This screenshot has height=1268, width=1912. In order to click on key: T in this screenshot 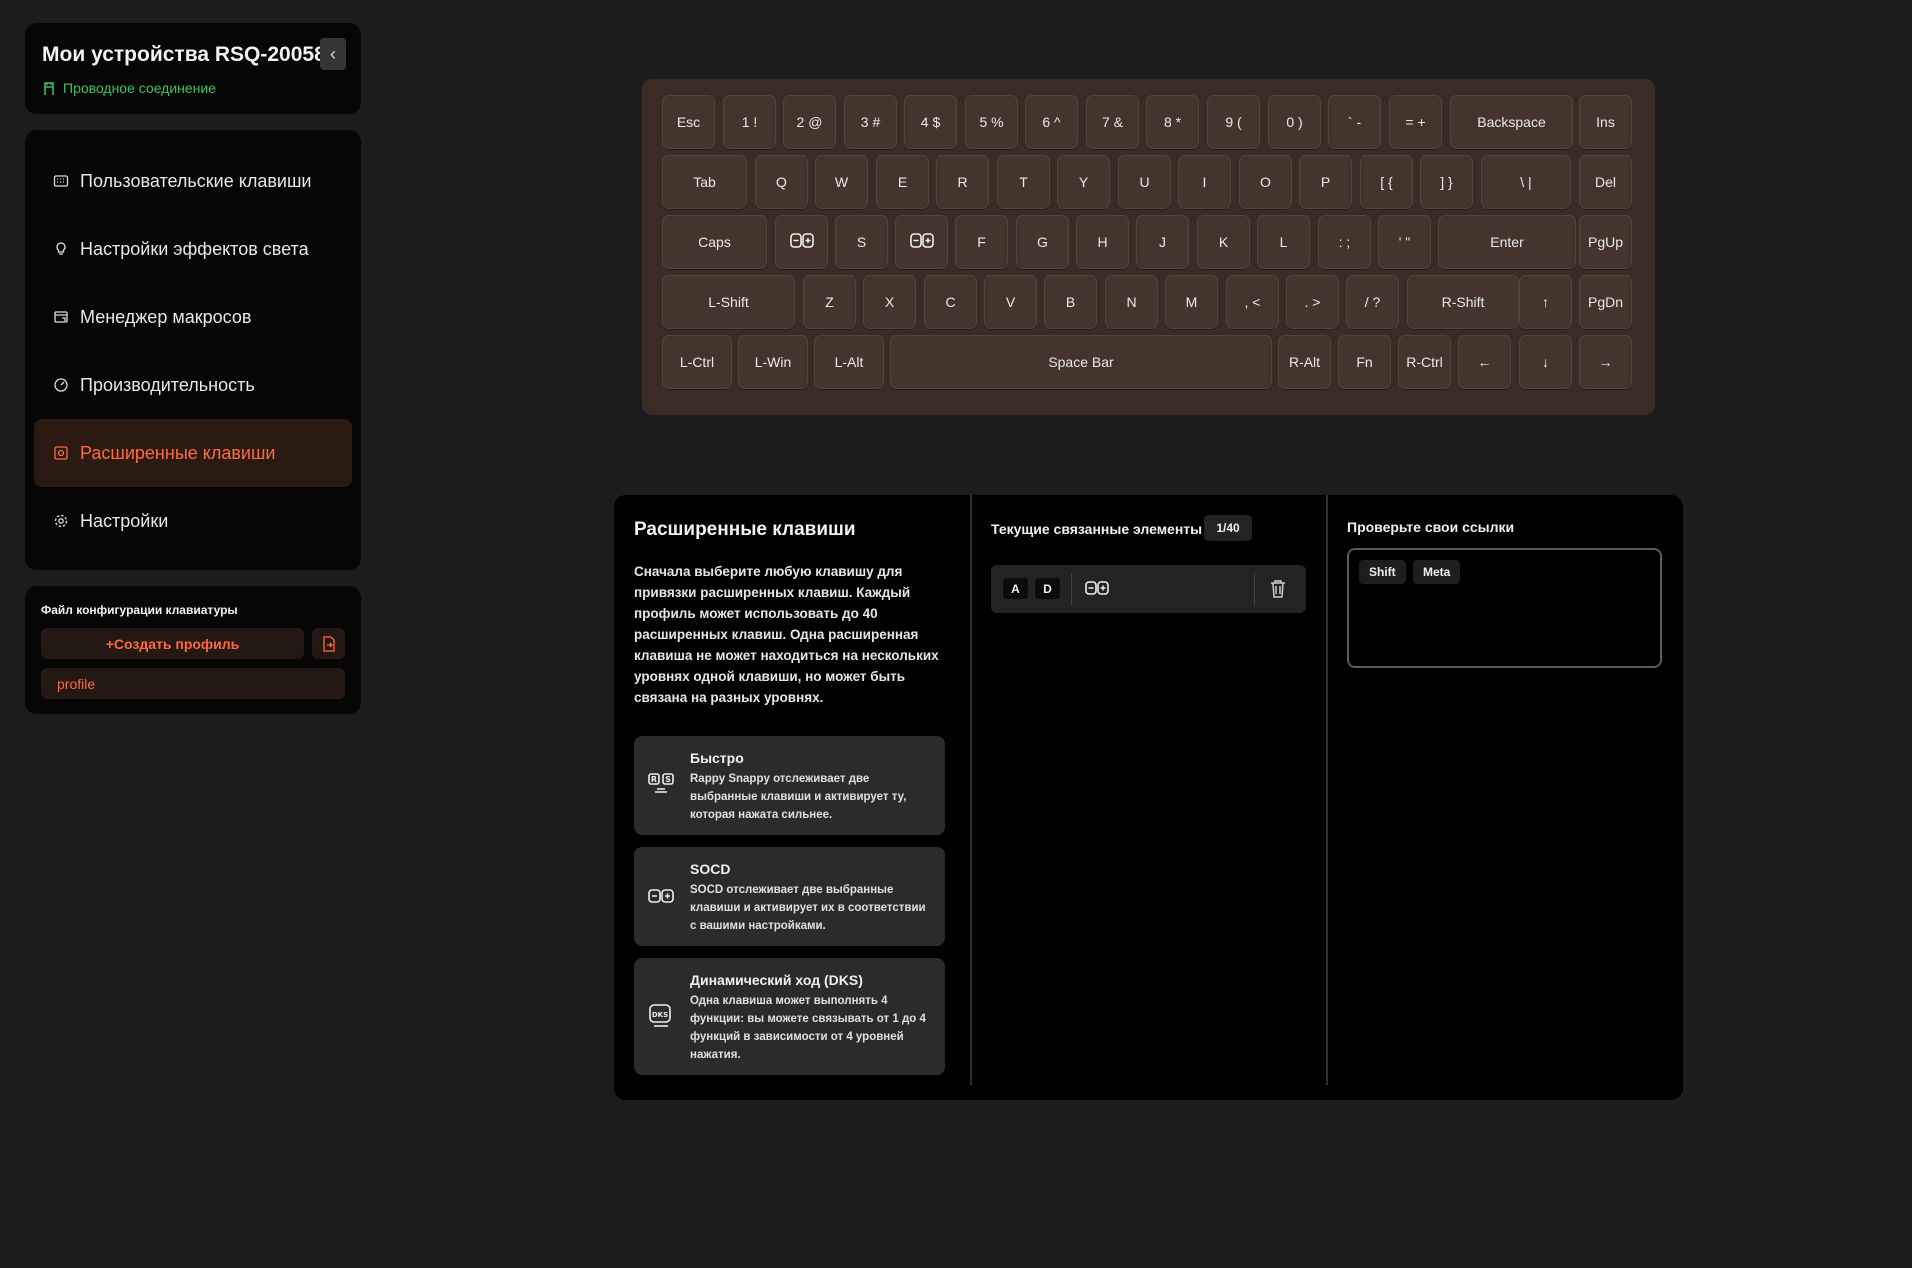, I will do `click(1023, 182)`.